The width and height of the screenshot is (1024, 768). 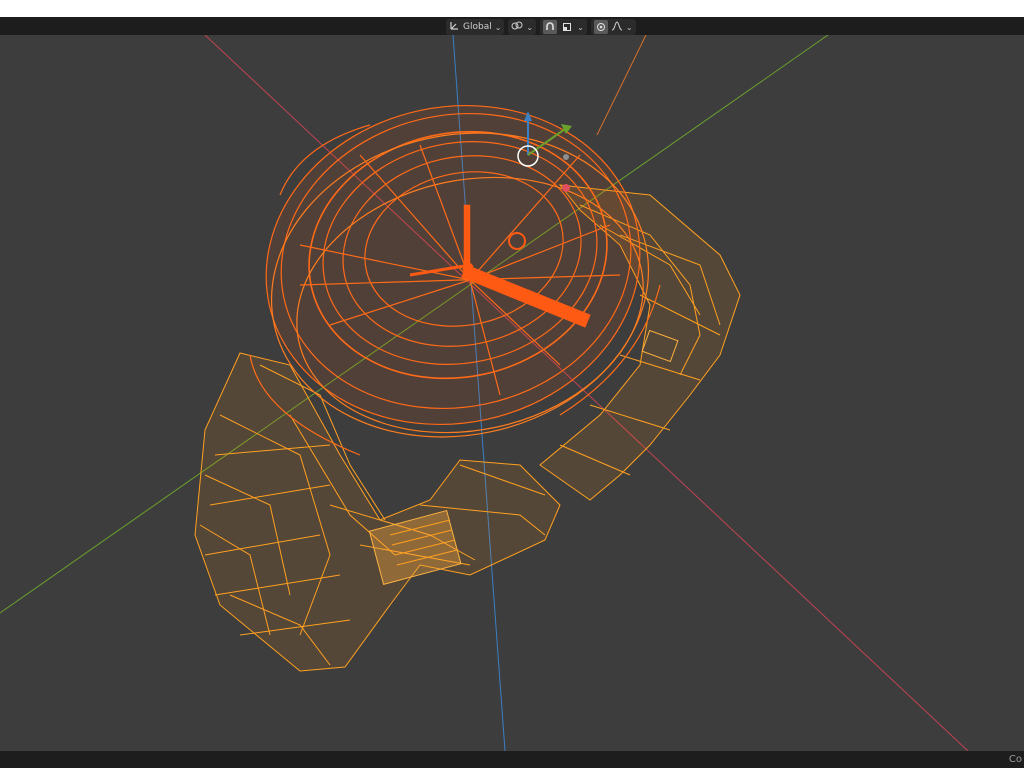 What do you see at coordinates (512, 8) in the screenshot?
I see `window-top-strip` at bounding box center [512, 8].